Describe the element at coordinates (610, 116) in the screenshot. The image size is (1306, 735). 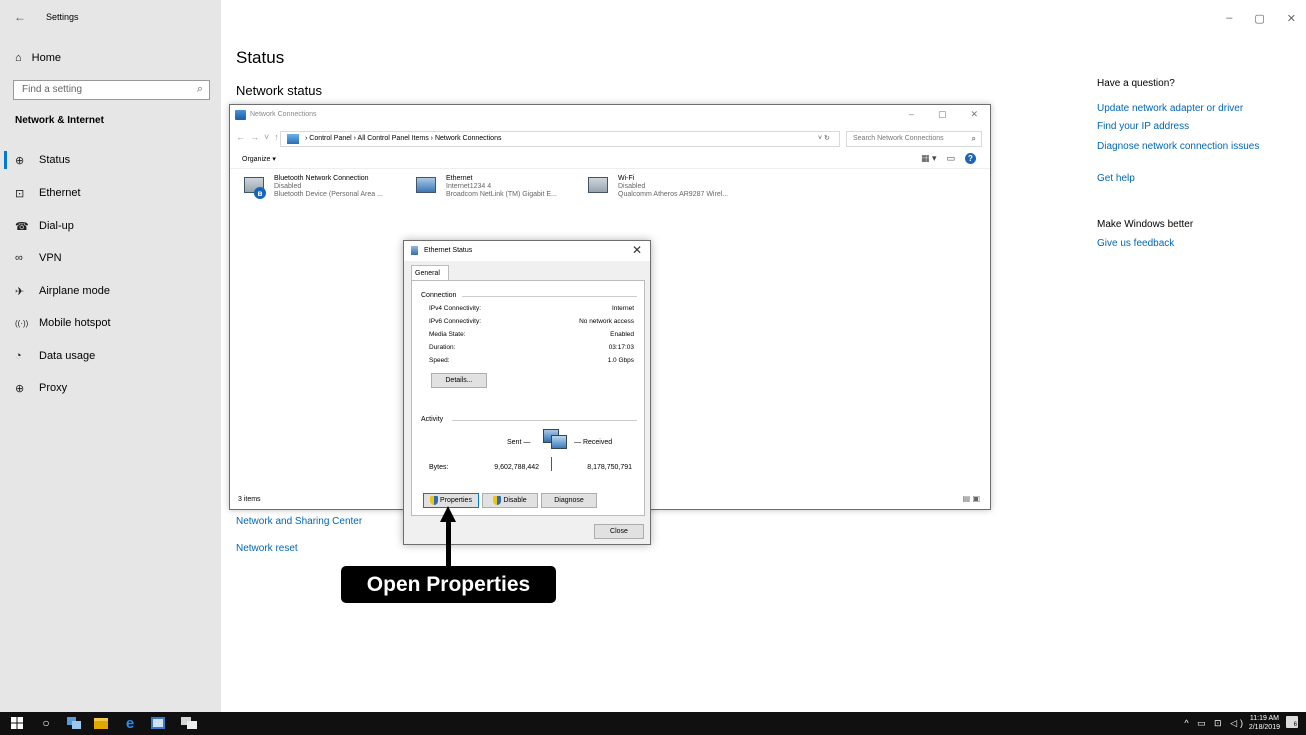
I see `nc-titlebar: Network Connections – ▢ ✕` at that location.